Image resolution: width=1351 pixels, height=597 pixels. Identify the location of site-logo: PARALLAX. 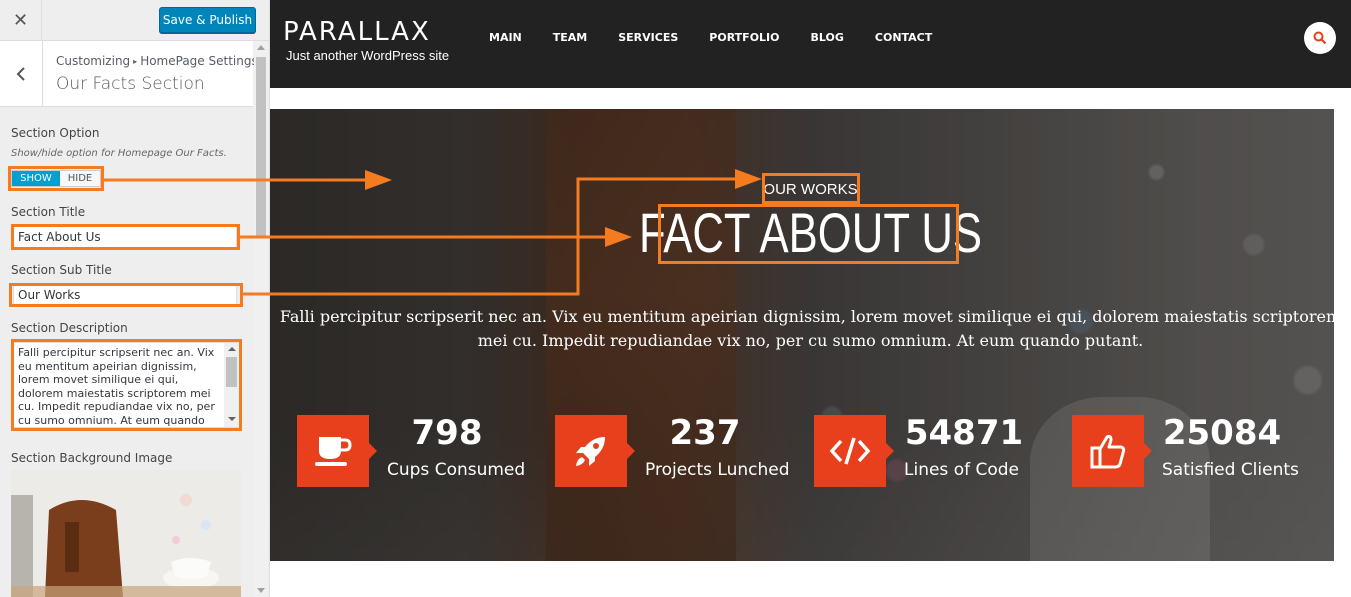
(357, 32).